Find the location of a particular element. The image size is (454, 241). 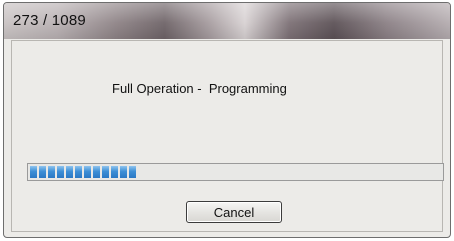

progress-bar is located at coordinates (235, 172).